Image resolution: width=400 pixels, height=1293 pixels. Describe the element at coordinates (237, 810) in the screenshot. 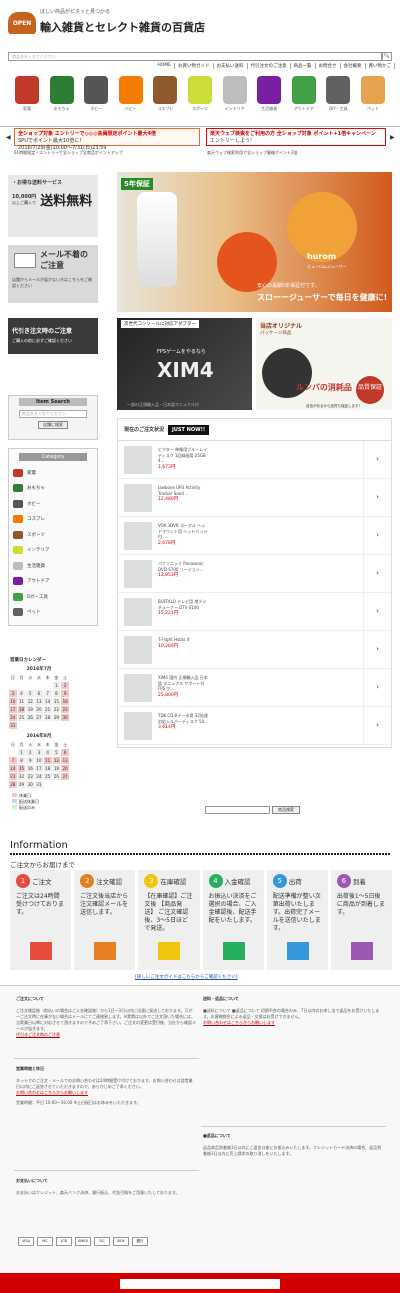

I see `footer-search-input` at that location.